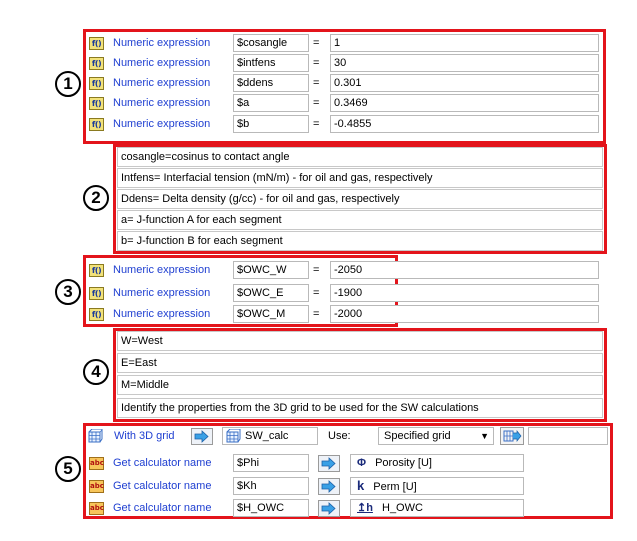 The image size is (637, 541). What do you see at coordinates (464, 293) in the screenshot?
I see `value-field: -1900` at bounding box center [464, 293].